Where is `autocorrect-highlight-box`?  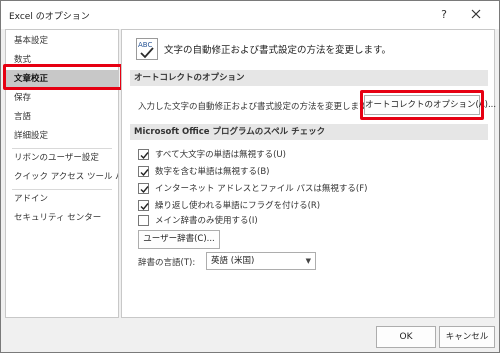
autocorrect-highlight-box is located at coordinates (422, 105).